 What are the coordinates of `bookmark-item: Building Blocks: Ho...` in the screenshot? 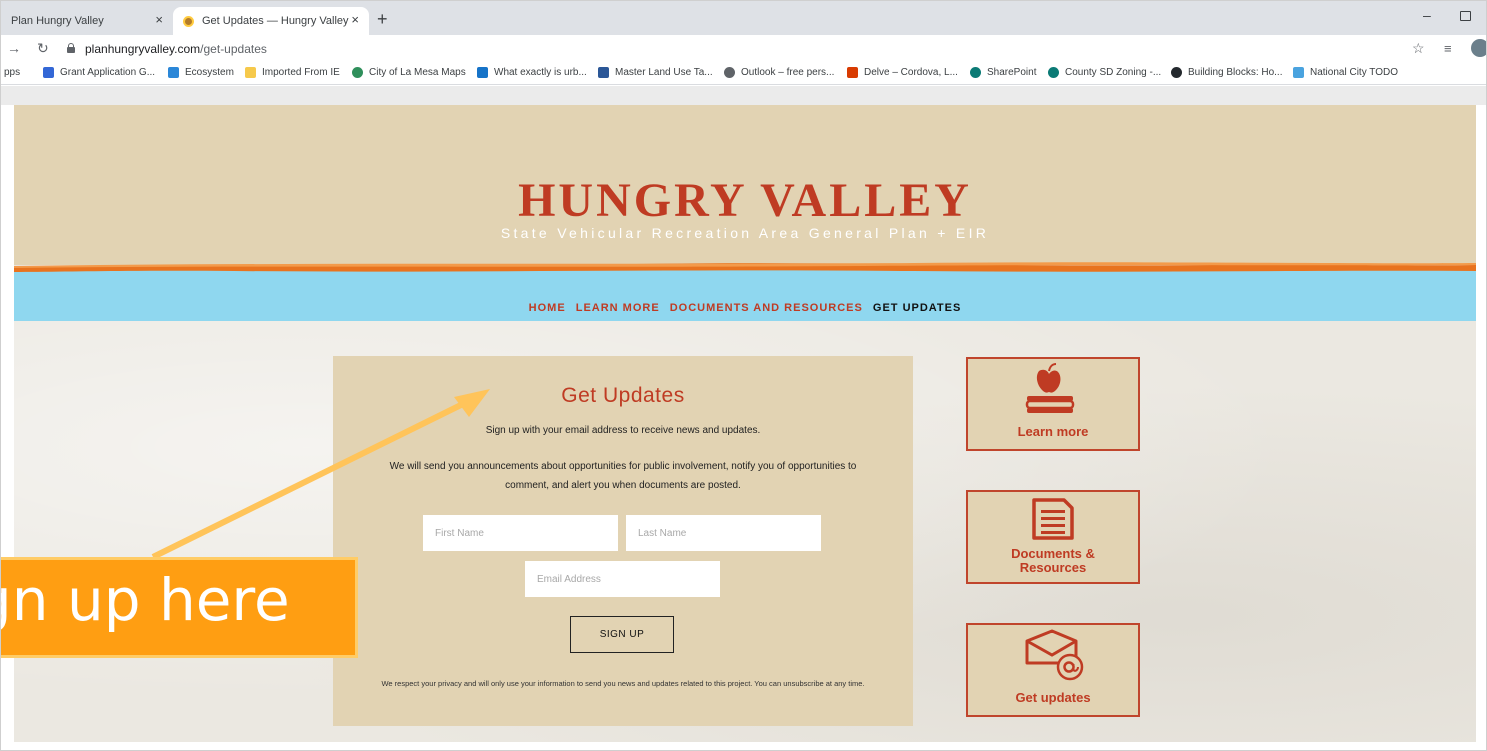 It's located at (1227, 72).